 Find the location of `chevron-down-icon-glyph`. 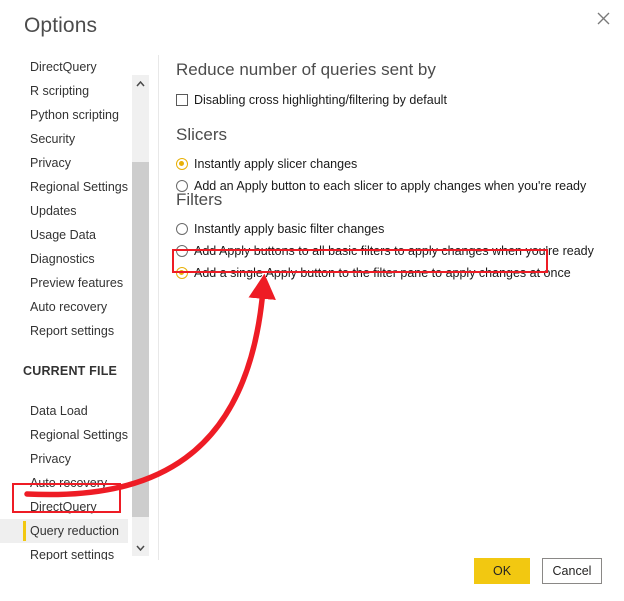

chevron-down-icon-glyph is located at coordinates (140, 548).